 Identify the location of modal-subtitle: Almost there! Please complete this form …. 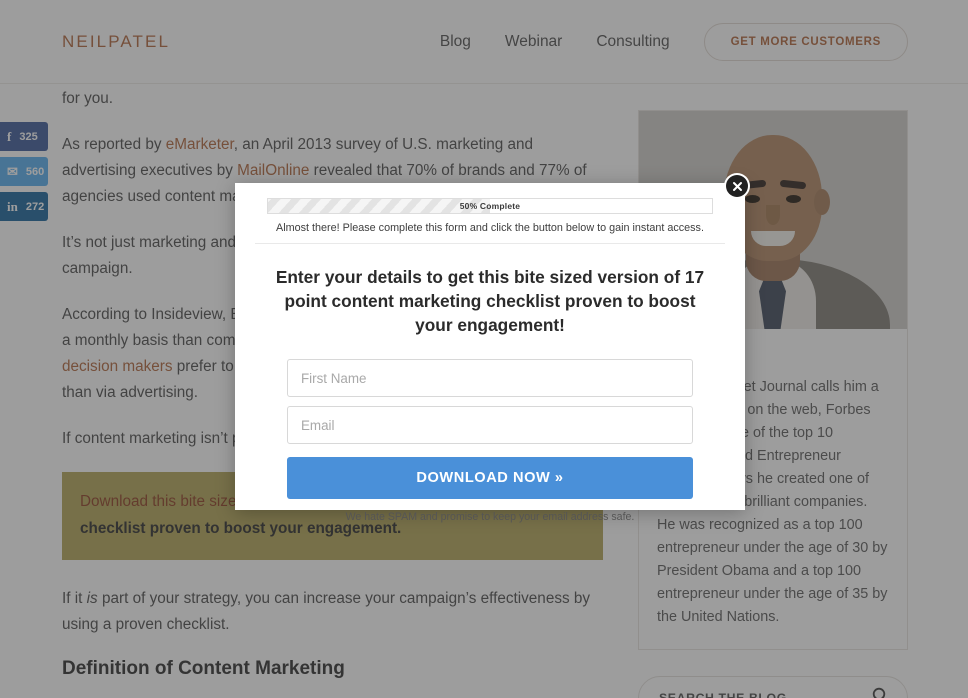
(490, 233).